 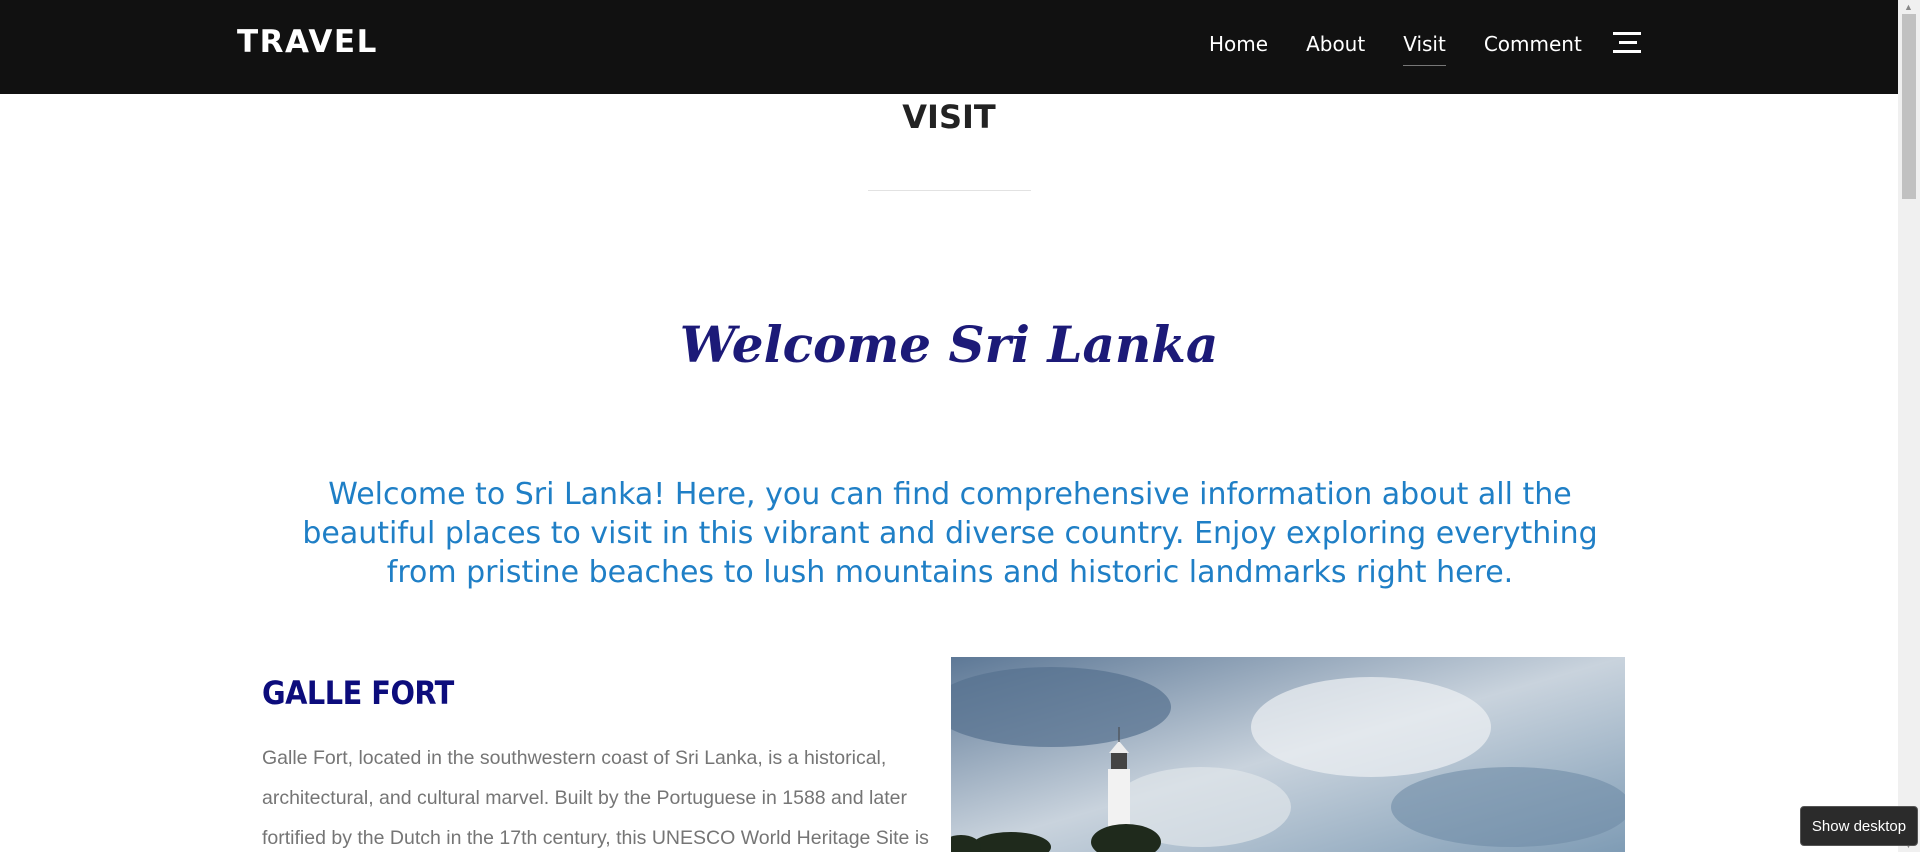 What do you see at coordinates (1859, 826) in the screenshot?
I see `show-desktop-tooltip: Show desktop` at bounding box center [1859, 826].